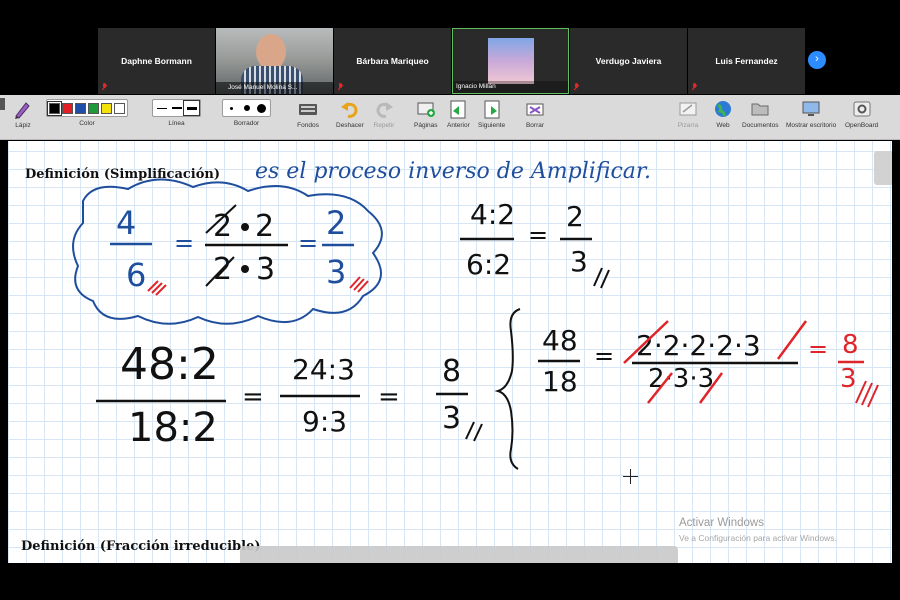  What do you see at coordinates (271, 52) in the screenshot?
I see `participant-face` at bounding box center [271, 52].